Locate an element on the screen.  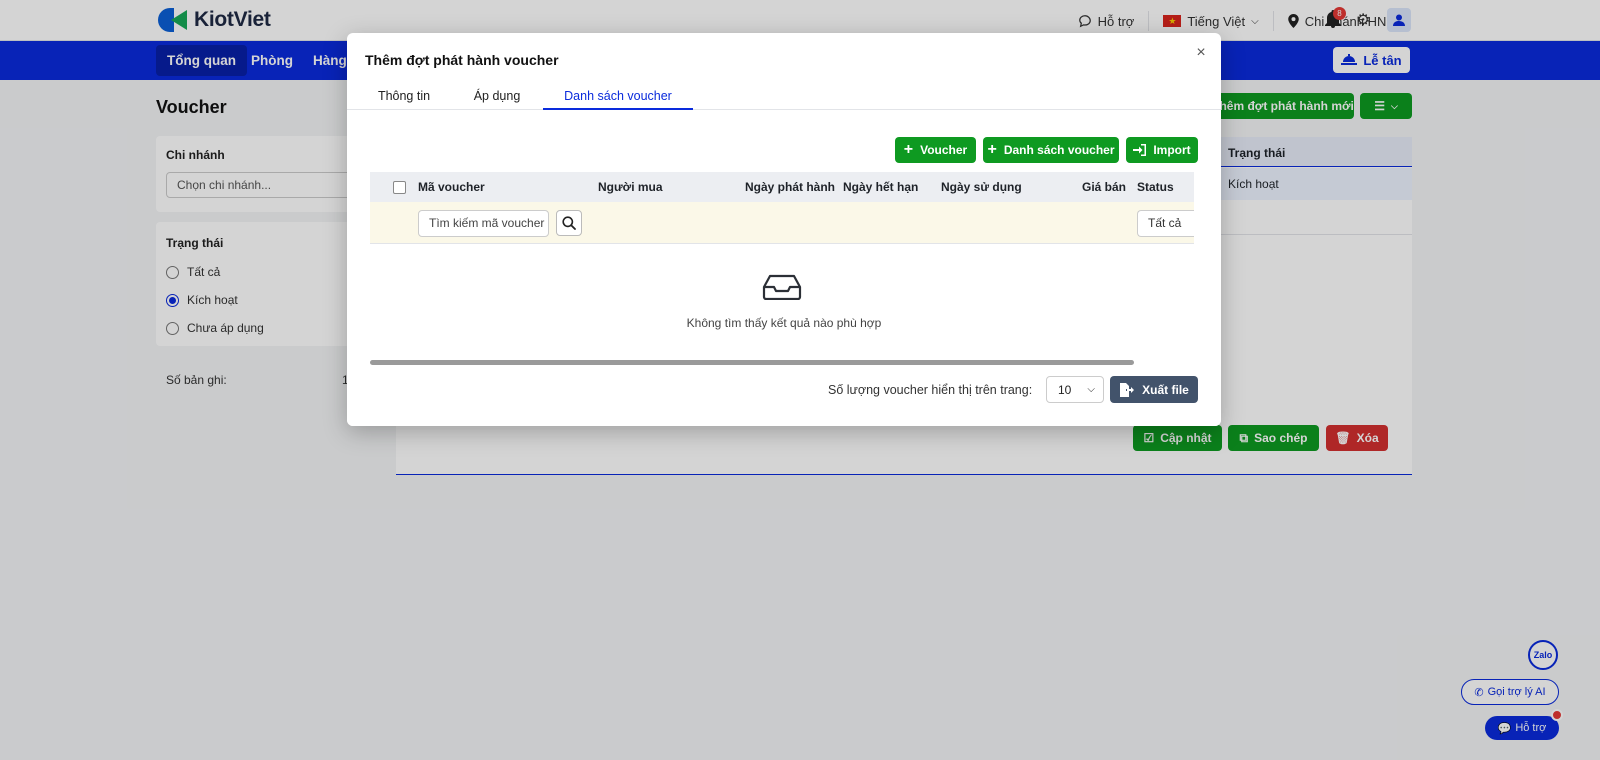
add-voucher-list-label: Danh sách voucher is located at coordinates (1059, 150).